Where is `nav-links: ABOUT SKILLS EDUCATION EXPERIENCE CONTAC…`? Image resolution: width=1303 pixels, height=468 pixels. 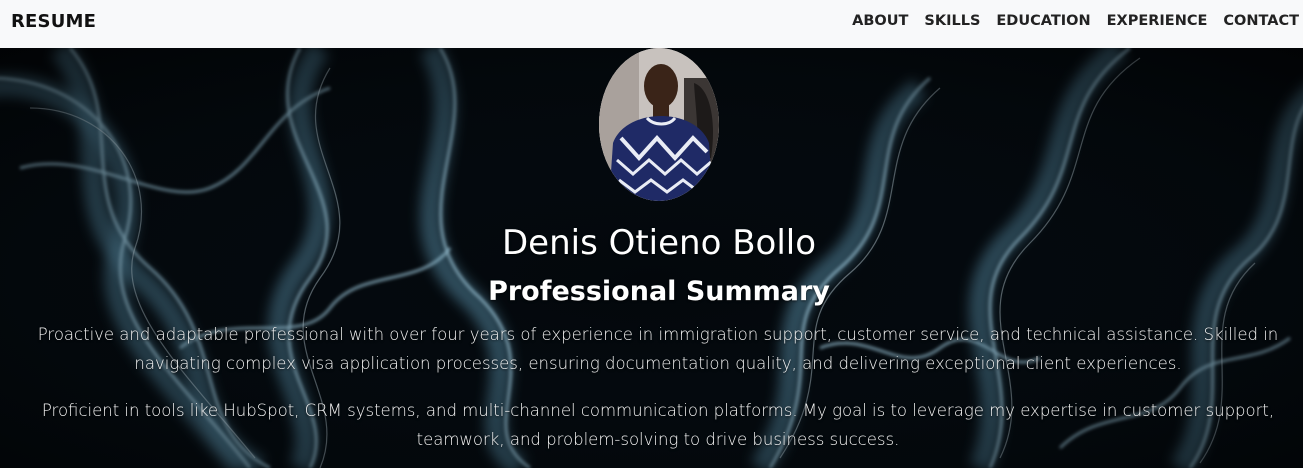
nav-links: ABOUT SKILLS EDUCATION EXPERIENCE CONTAC… is located at coordinates (1067, 21).